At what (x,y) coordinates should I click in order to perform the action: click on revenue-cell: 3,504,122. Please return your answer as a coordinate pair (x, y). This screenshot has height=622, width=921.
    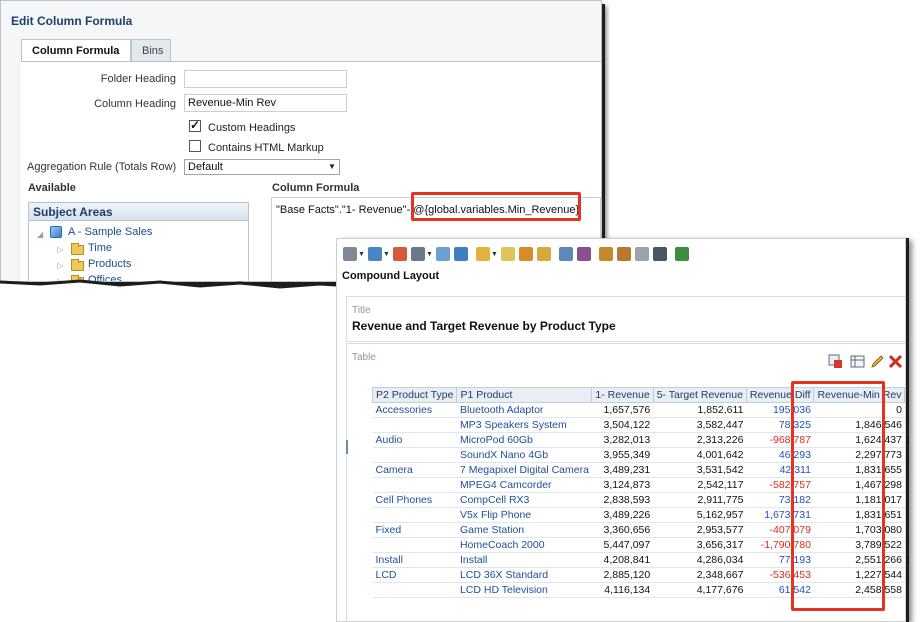
    Looking at the image, I should click on (622, 425).